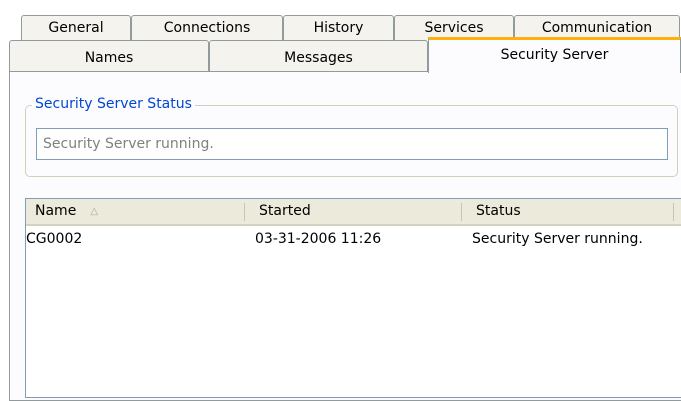 Image resolution: width=681 pixels, height=401 pixels. I want to click on column-header-started: Started, so click(355, 211).